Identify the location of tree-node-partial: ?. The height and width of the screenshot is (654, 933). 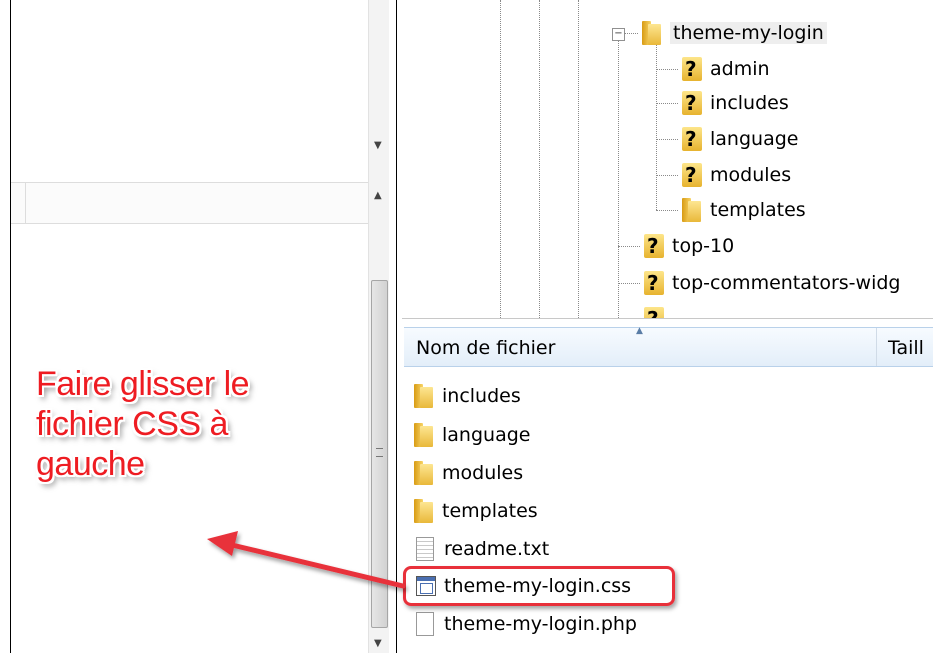
(657, 311).